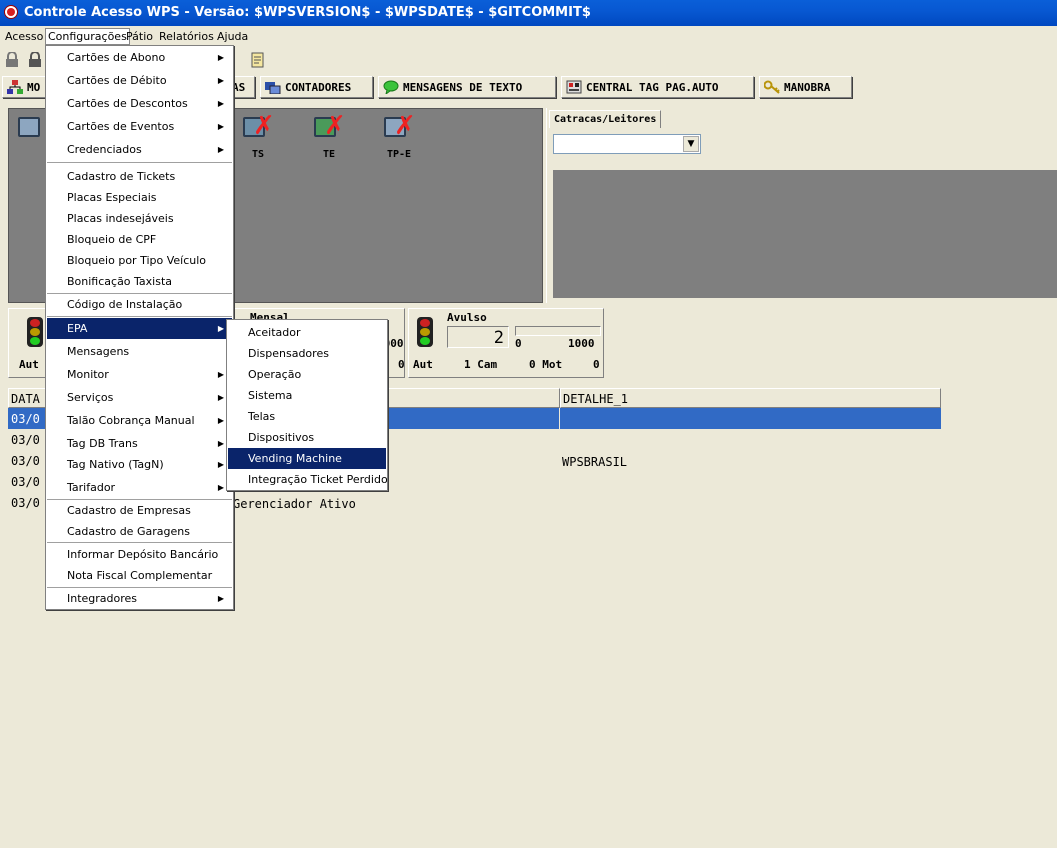 This screenshot has height=848, width=1057. What do you see at coordinates (273, 87) in the screenshot?
I see `counters-icon` at bounding box center [273, 87].